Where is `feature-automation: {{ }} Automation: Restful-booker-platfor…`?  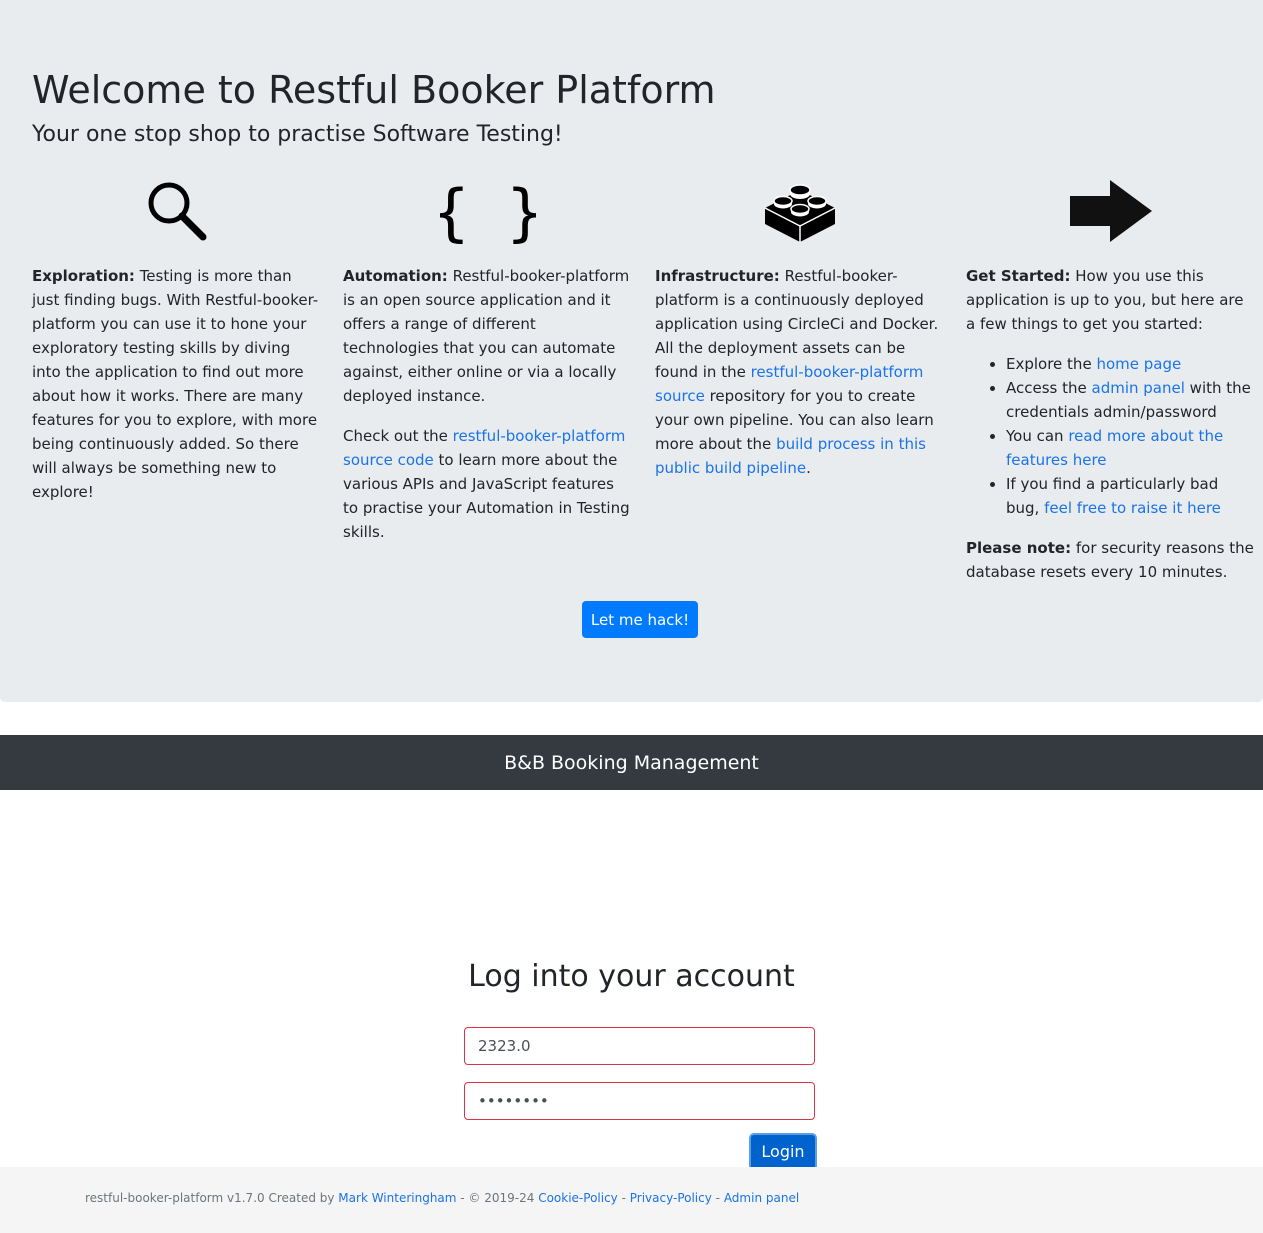 feature-automation: {{ }} Automation: Restful-booker-platfor… is located at coordinates (488, 369).